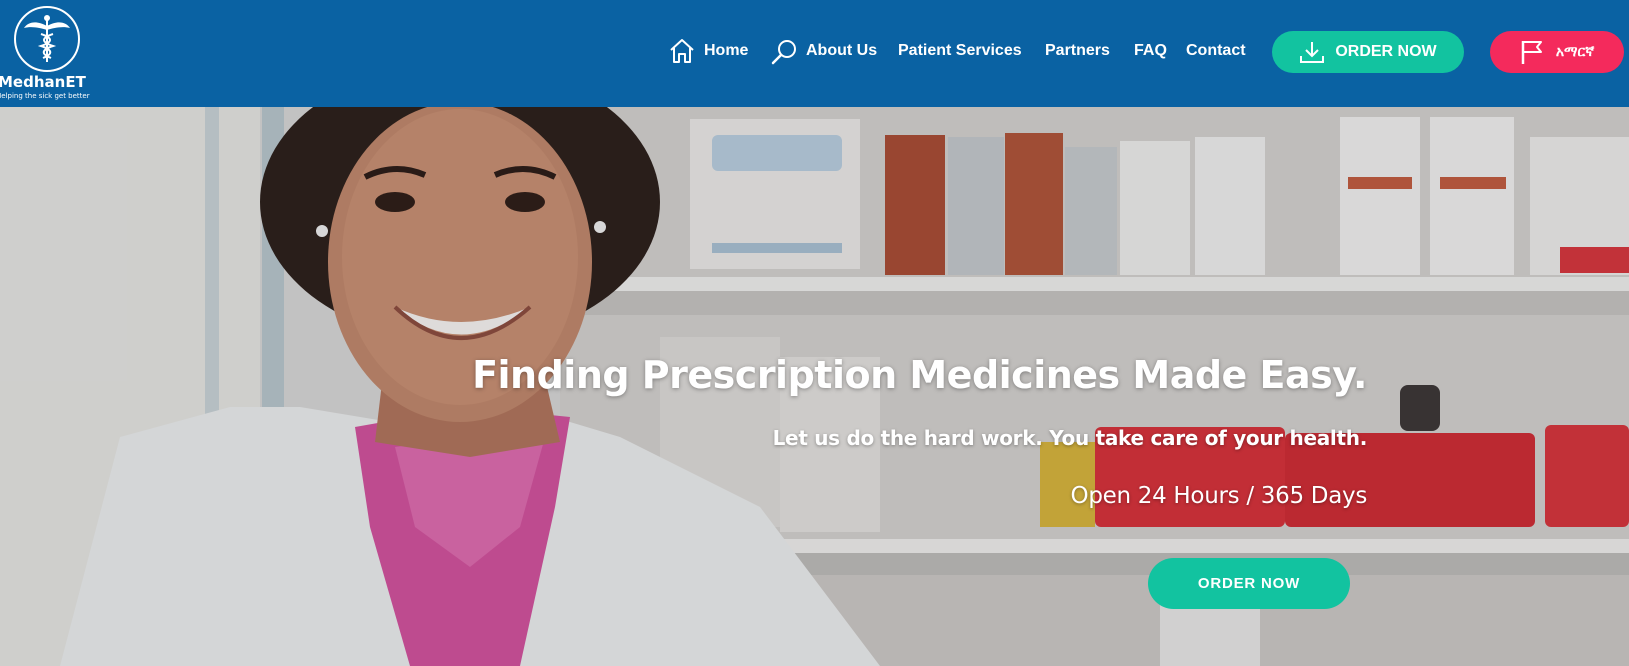 The image size is (1629, 666). I want to click on caduceus-icon, so click(47, 39).